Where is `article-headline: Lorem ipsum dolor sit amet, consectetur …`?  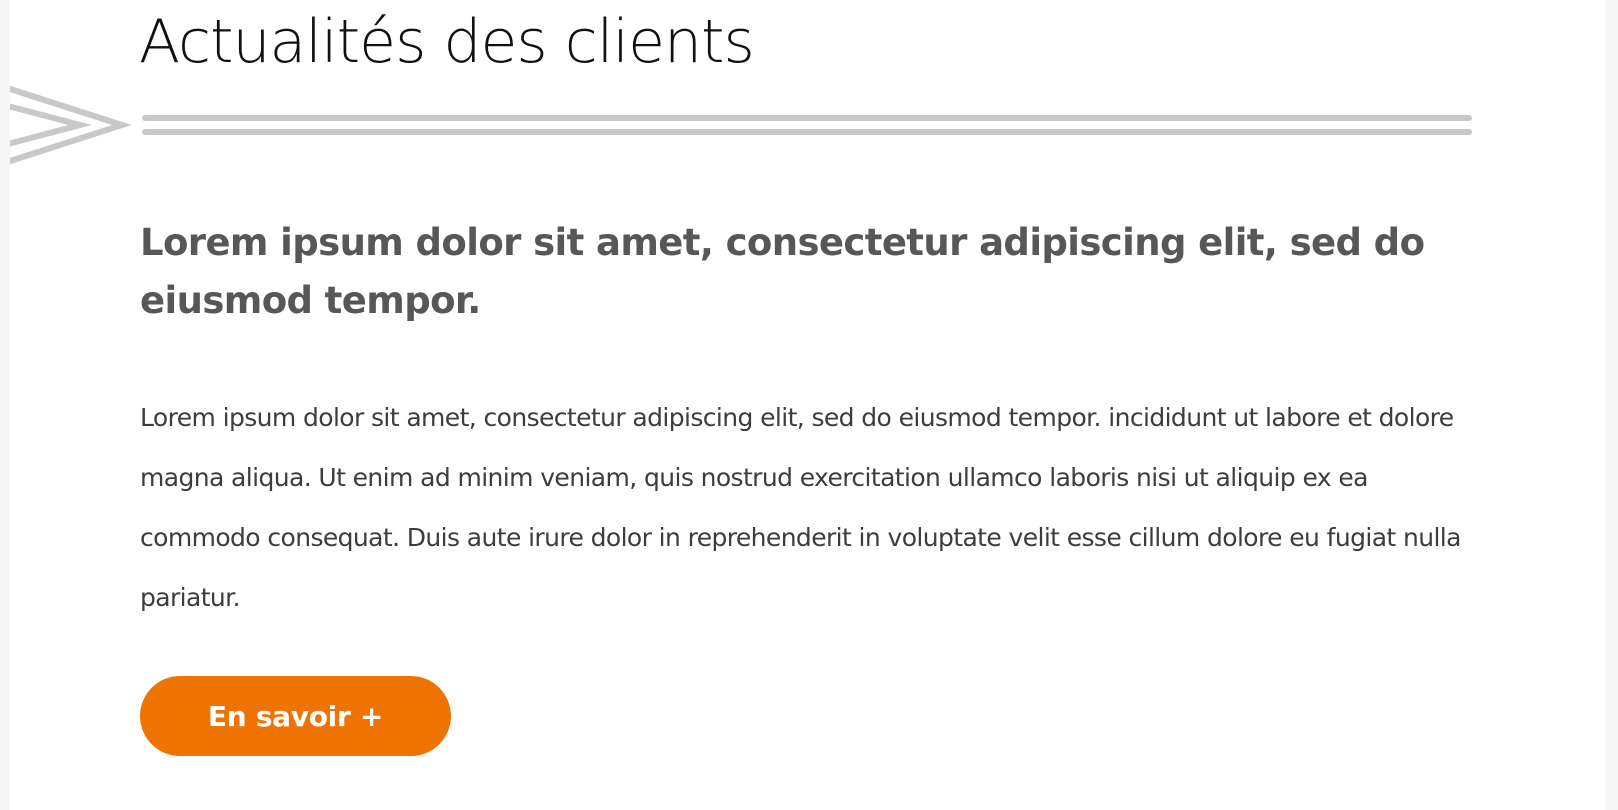
article-headline: Lorem ipsum dolor sit amet, consectetur … is located at coordinates (782, 271).